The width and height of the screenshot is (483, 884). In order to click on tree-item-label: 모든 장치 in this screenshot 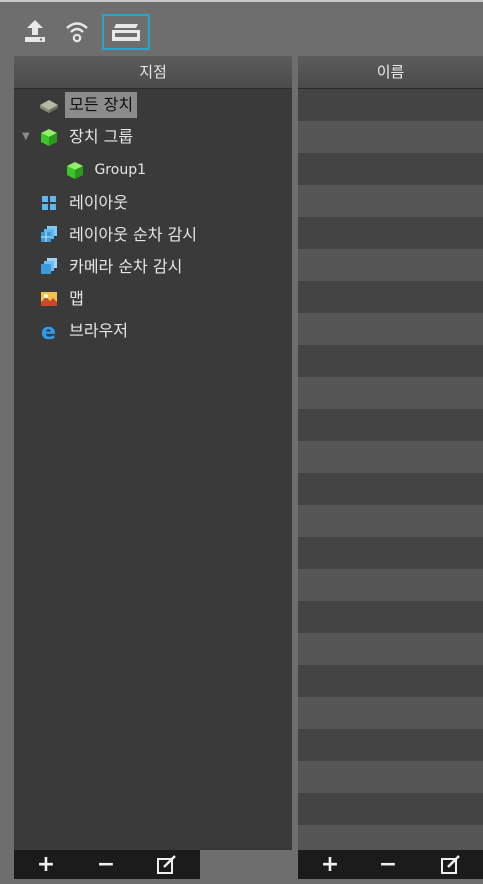, I will do `click(101, 104)`.